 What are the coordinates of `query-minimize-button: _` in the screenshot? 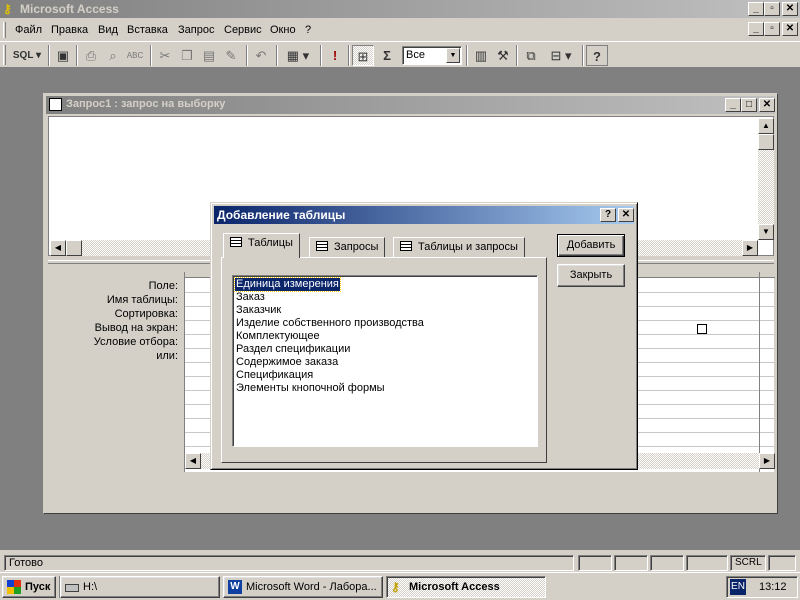 It's located at (733, 105).